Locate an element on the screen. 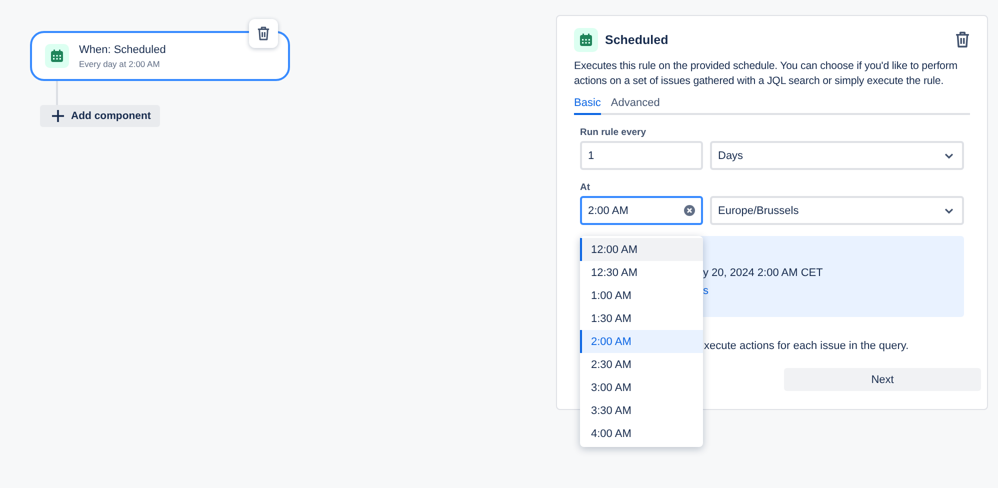  tab: Advanced is located at coordinates (635, 105).